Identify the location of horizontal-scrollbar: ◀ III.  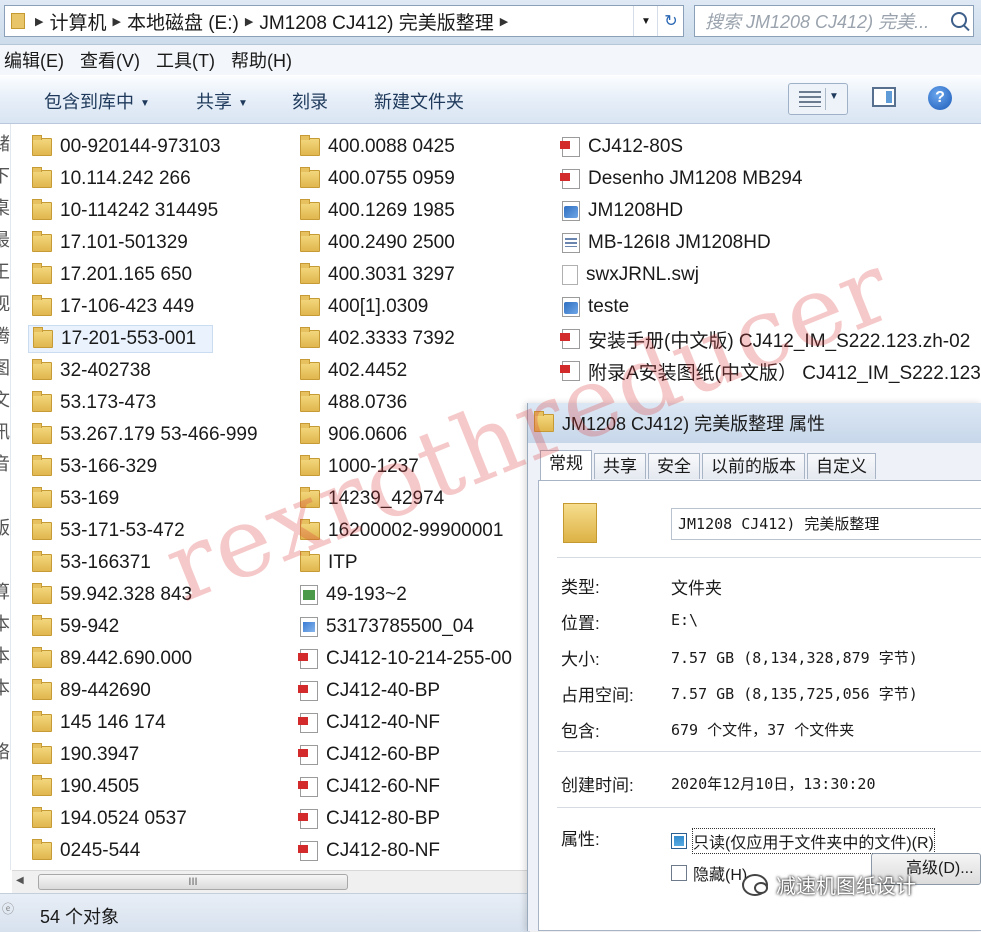
(269, 881).